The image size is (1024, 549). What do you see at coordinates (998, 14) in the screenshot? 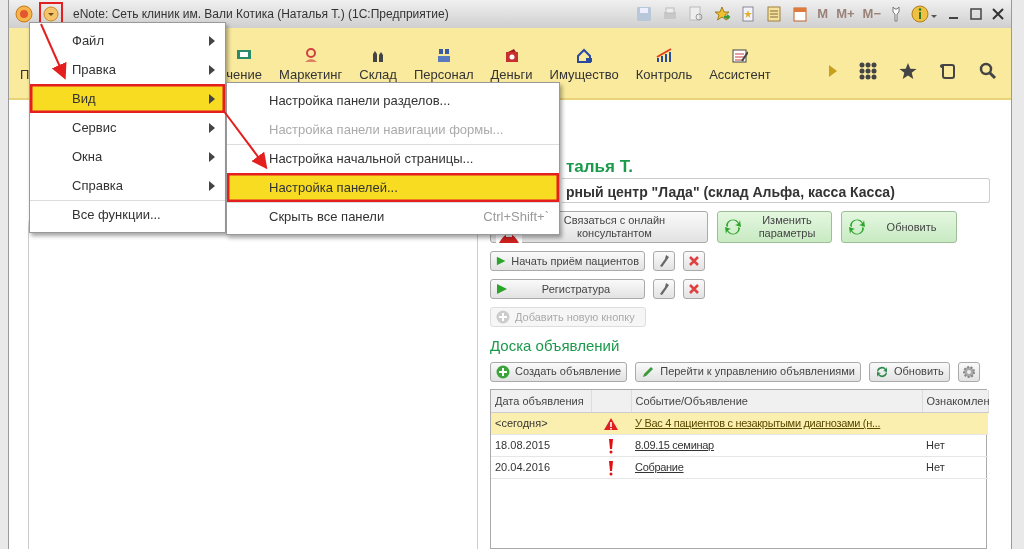
I see `close-icon` at bounding box center [998, 14].